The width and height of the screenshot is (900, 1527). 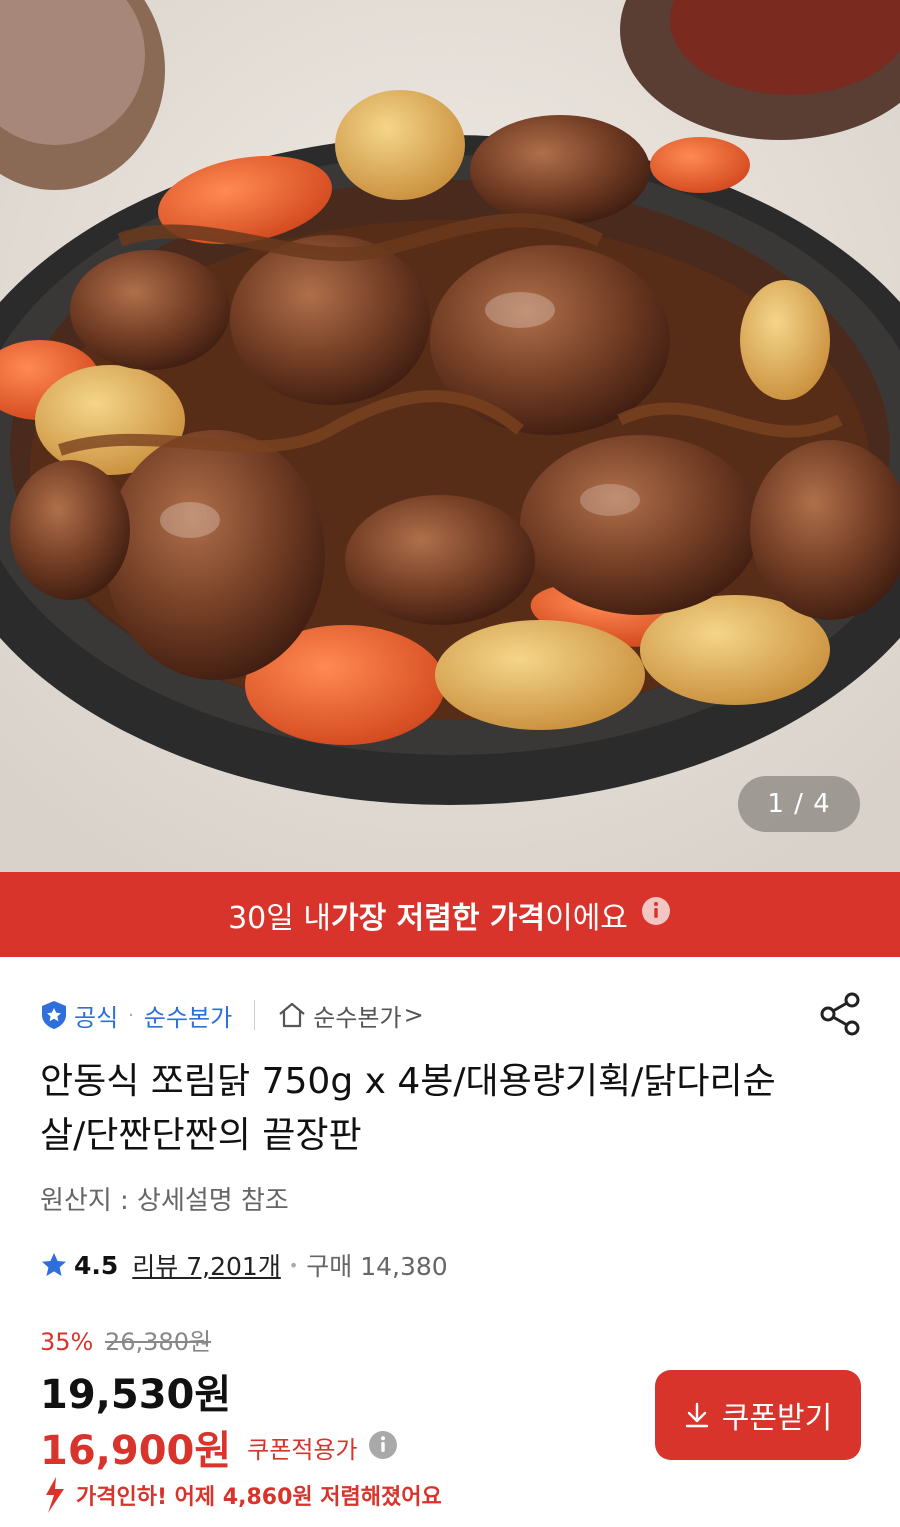 I want to click on coupon-price-row: 16,900원 쿠폰적용가, so click(x=219, y=1447).